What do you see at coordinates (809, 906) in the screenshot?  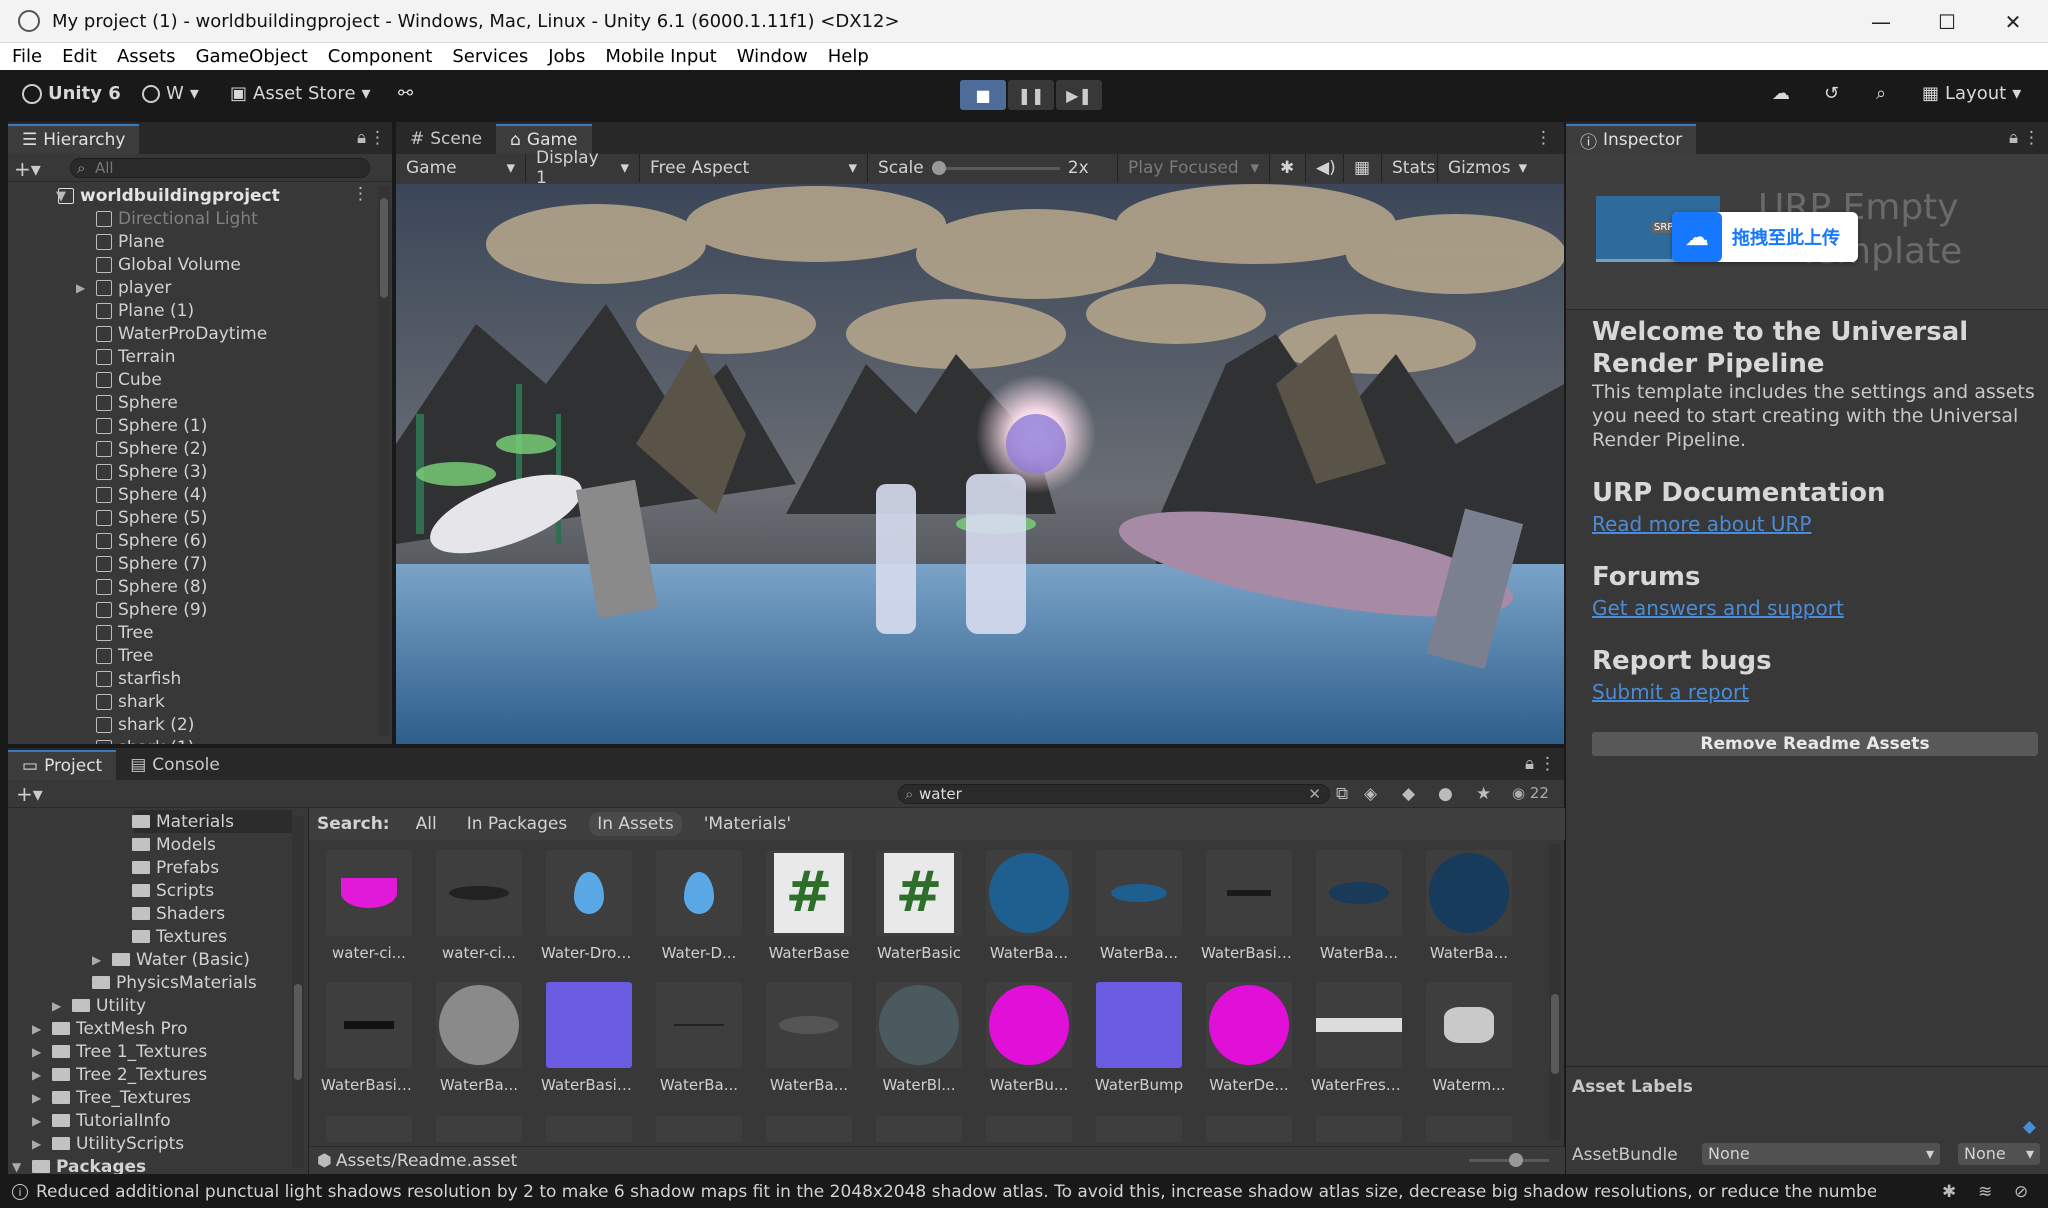 I see `asset-item: # WaterBase` at bounding box center [809, 906].